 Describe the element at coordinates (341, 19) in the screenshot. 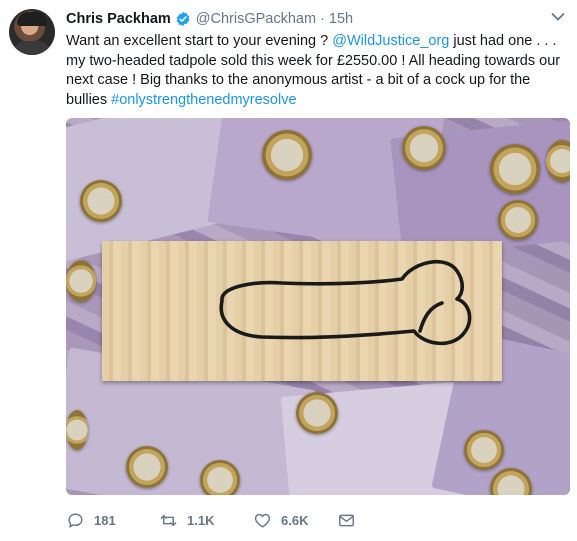

I see `tweet-timestamp: 15h` at that location.